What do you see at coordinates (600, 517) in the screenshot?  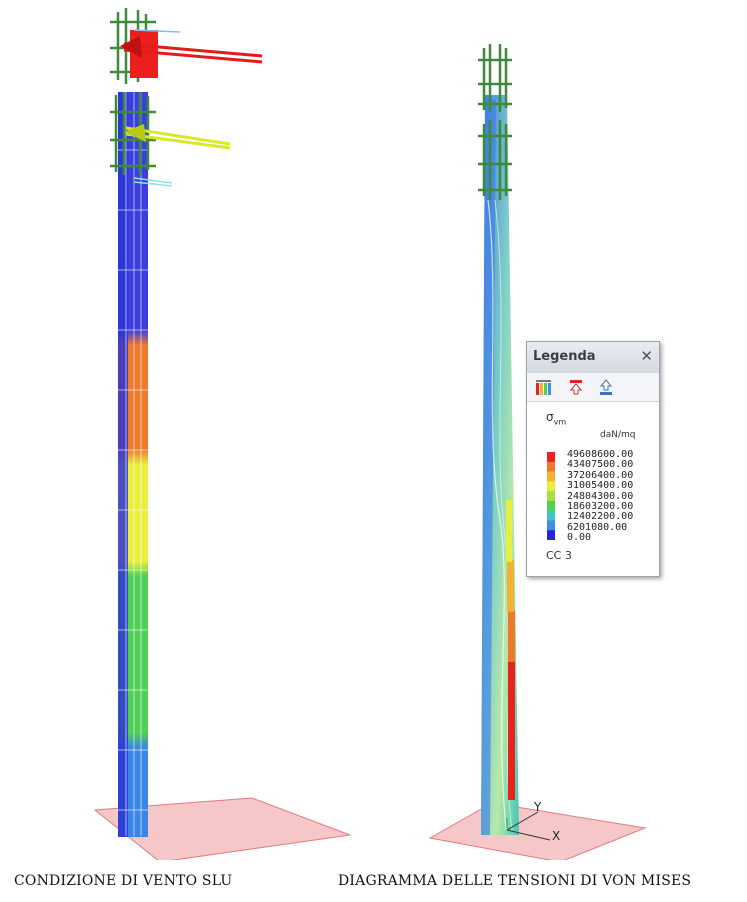 I see `legend-tick-label: 12402200.00` at bounding box center [600, 517].